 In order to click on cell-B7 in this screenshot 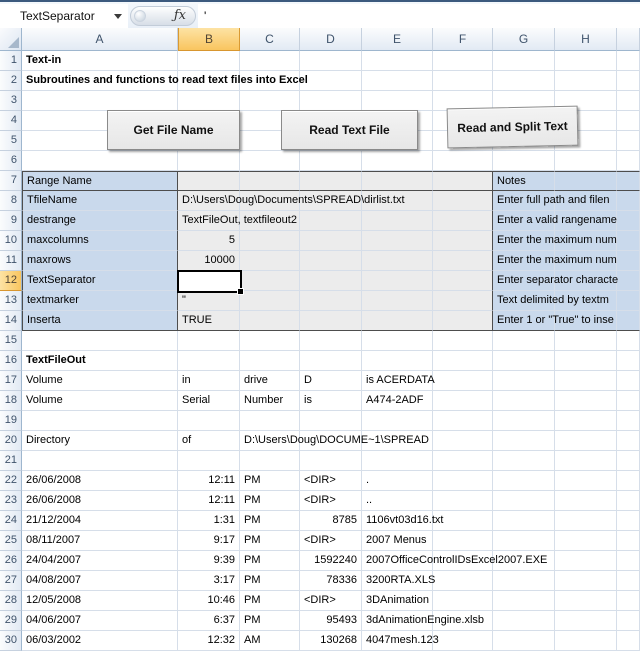, I will do `click(209, 181)`.